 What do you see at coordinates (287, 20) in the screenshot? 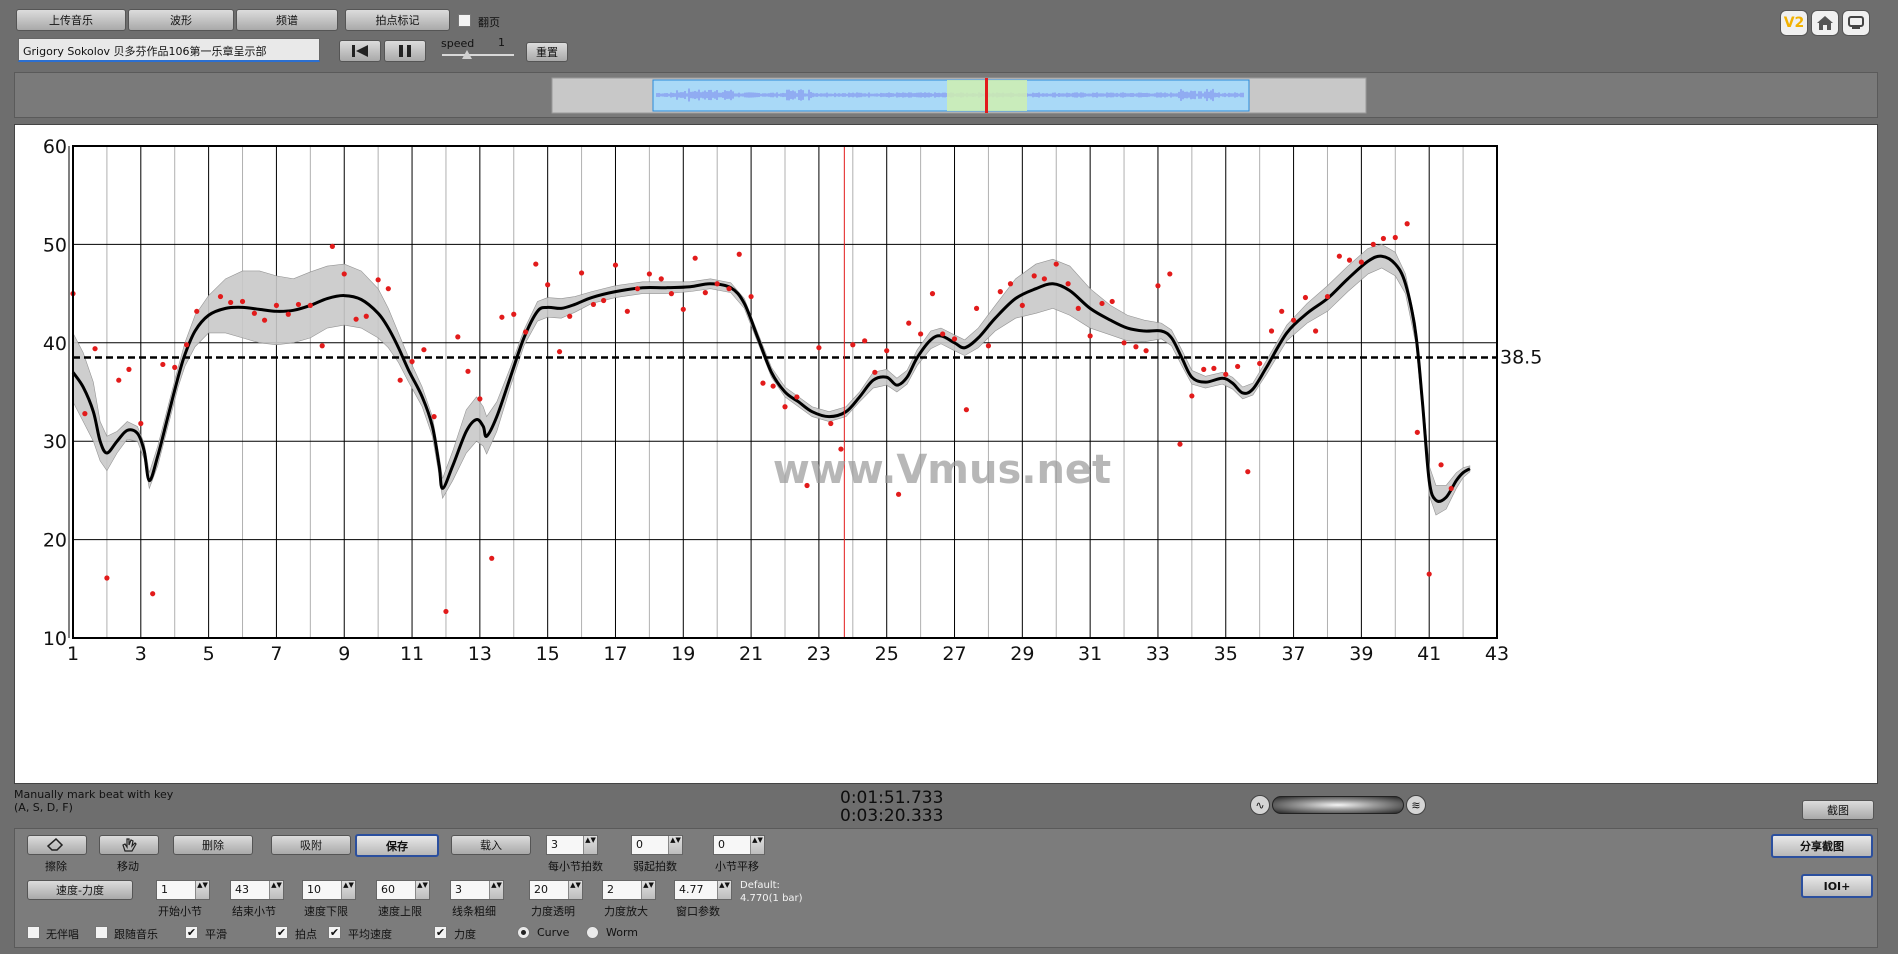
I see `spectrum-button: 频谱` at bounding box center [287, 20].